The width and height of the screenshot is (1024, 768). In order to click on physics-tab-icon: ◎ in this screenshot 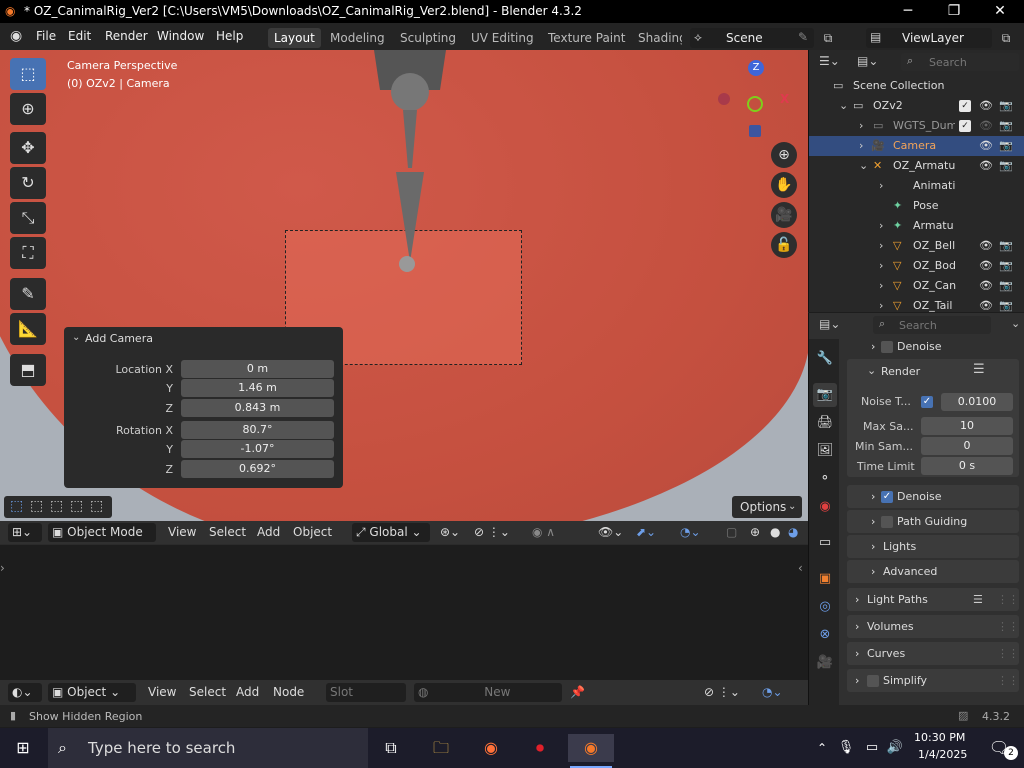, I will do `click(825, 607)`.